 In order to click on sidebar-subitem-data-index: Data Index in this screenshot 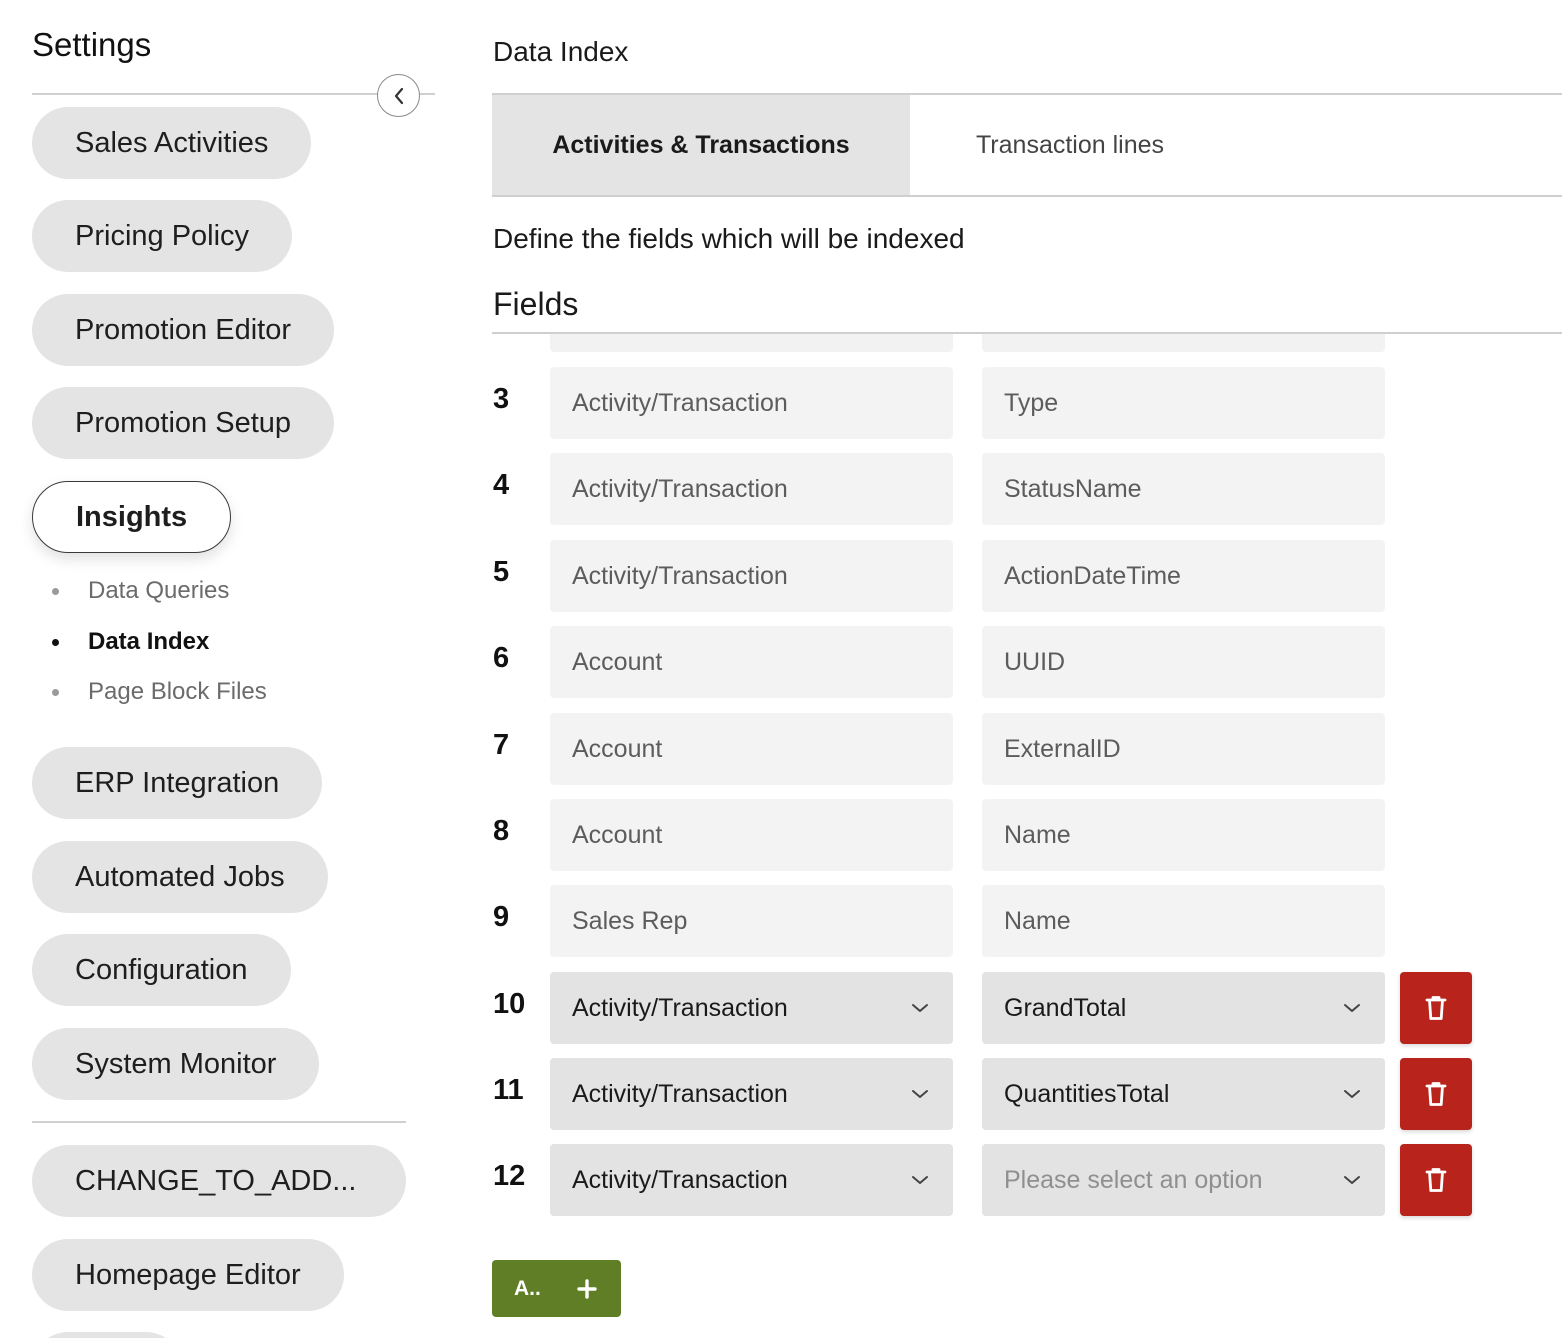, I will do `click(130, 642)`.